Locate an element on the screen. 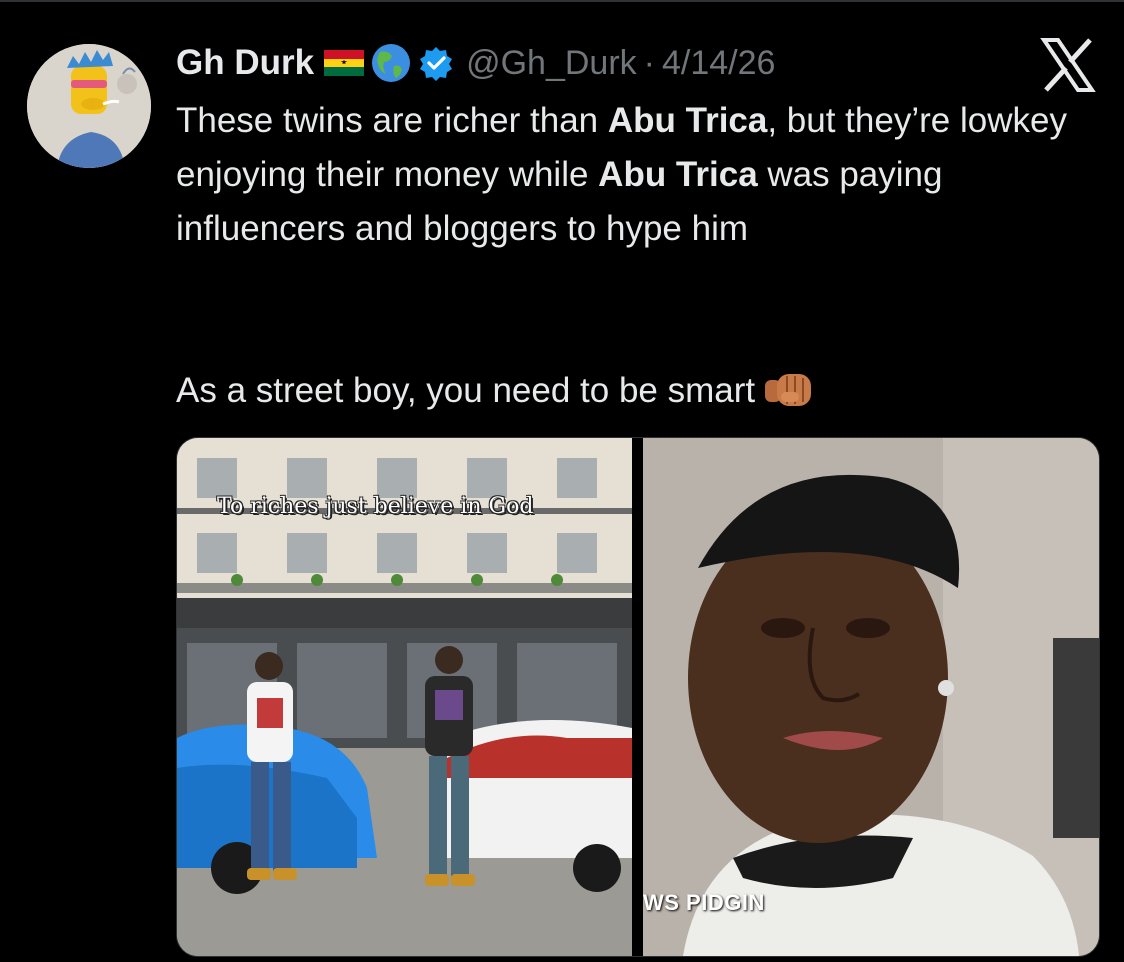 This screenshot has height=962, width=1124. top-divider is located at coordinates (562, 1).